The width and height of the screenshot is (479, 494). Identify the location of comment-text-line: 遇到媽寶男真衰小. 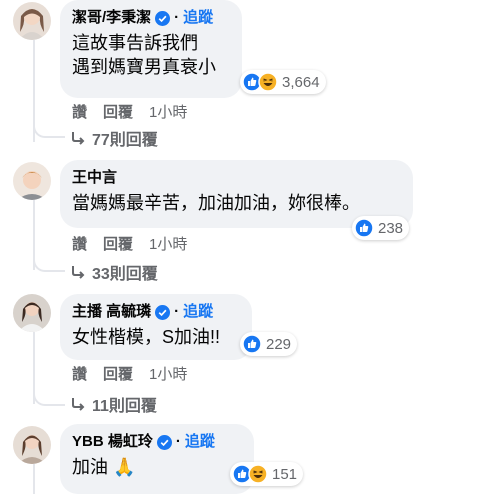
(144, 67).